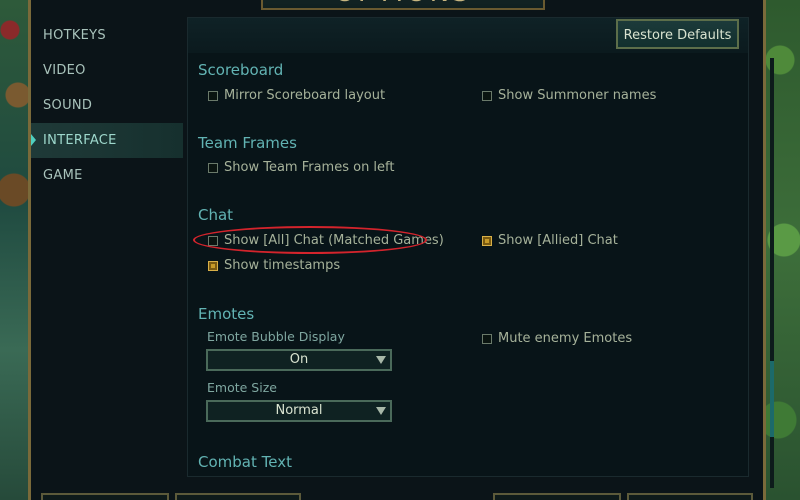 This screenshot has width=800, height=500. What do you see at coordinates (310, 240) in the screenshot?
I see `highlight-annotation` at bounding box center [310, 240].